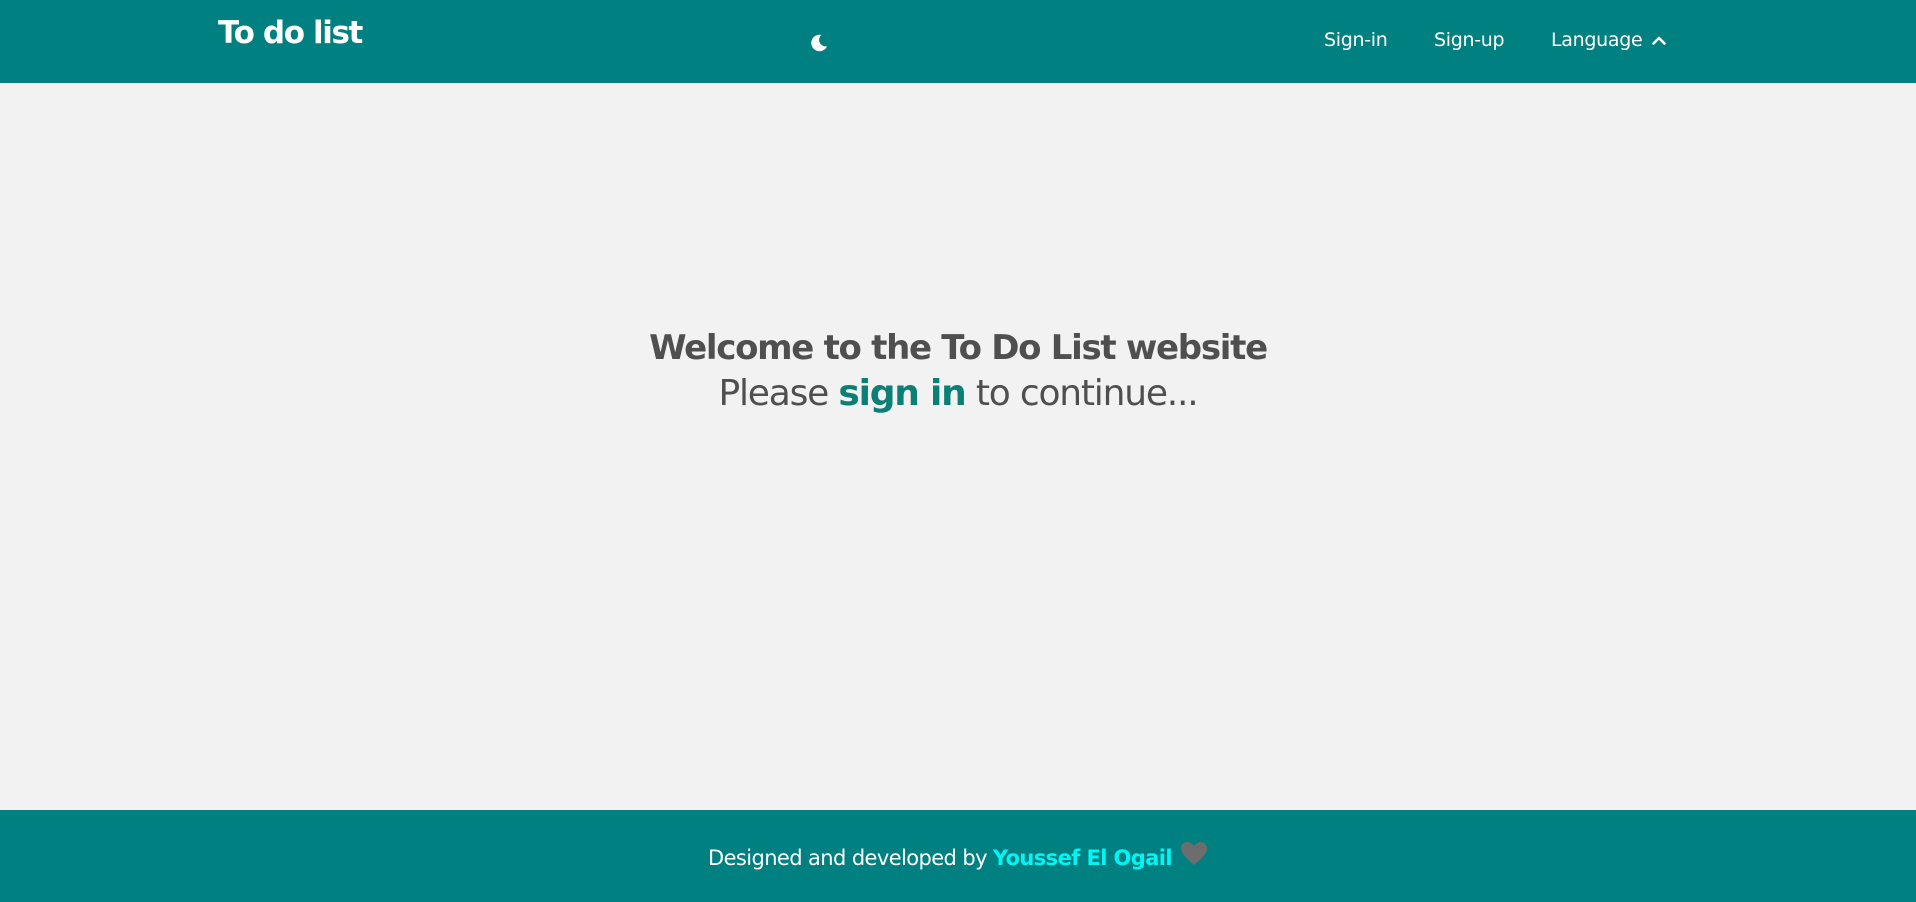 Image resolution: width=1916 pixels, height=902 pixels. What do you see at coordinates (902, 393) in the screenshot?
I see `signin-link: sign in` at bounding box center [902, 393].